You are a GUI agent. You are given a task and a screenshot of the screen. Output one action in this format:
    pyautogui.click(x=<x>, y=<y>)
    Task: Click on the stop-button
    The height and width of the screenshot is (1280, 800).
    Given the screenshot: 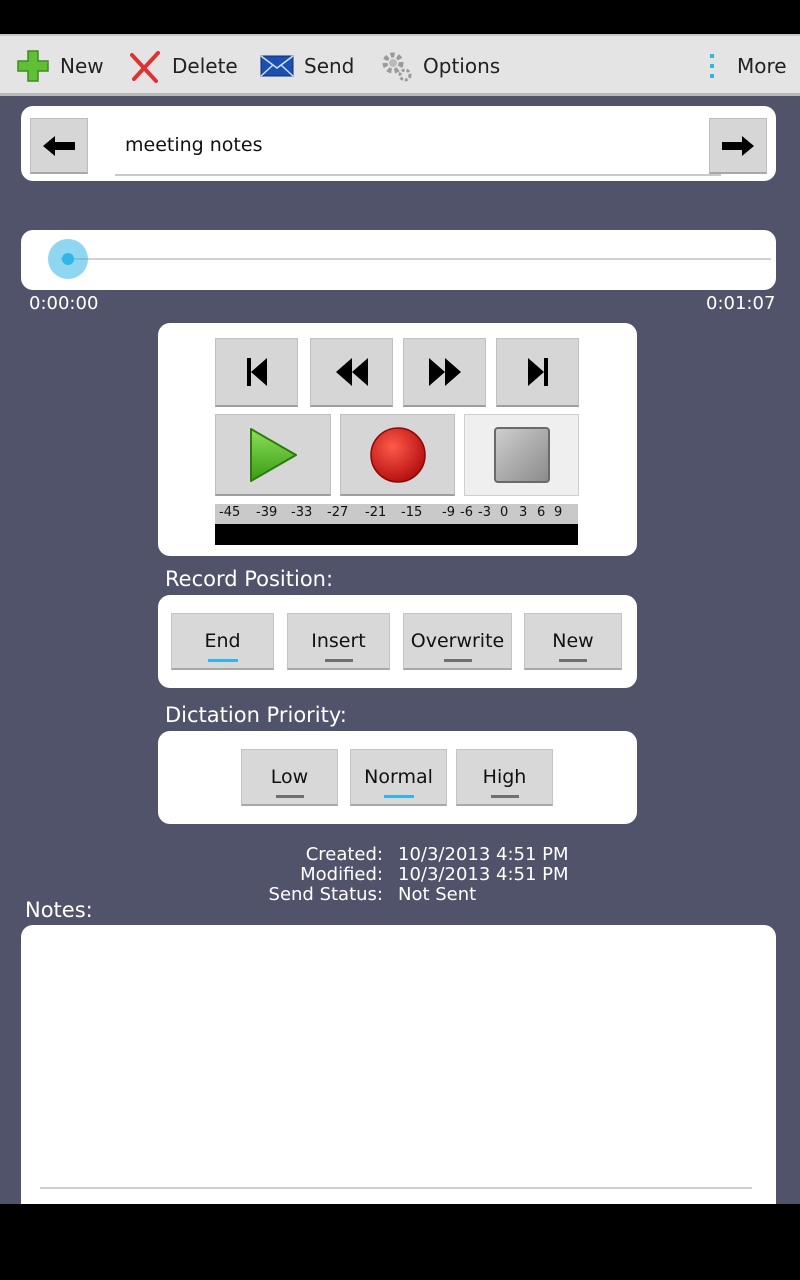 What is the action you would take?
    pyautogui.click(x=521, y=455)
    